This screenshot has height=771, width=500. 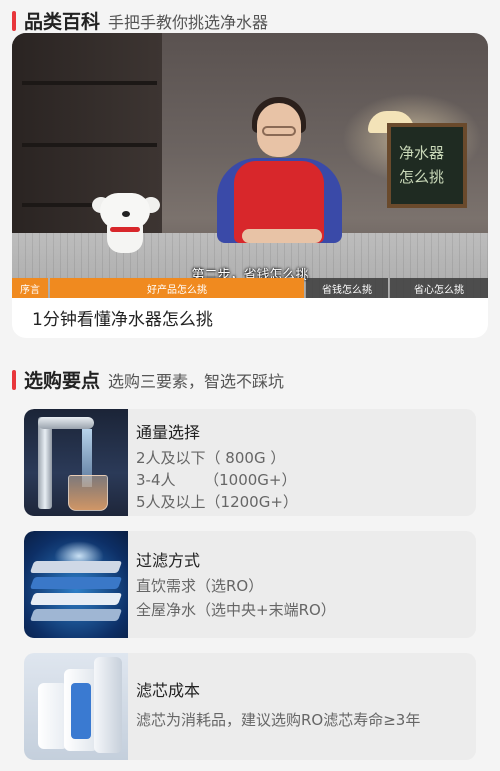 I want to click on feature-line: 全屋净水（选中央+末端RO）, so click(x=236, y=610).